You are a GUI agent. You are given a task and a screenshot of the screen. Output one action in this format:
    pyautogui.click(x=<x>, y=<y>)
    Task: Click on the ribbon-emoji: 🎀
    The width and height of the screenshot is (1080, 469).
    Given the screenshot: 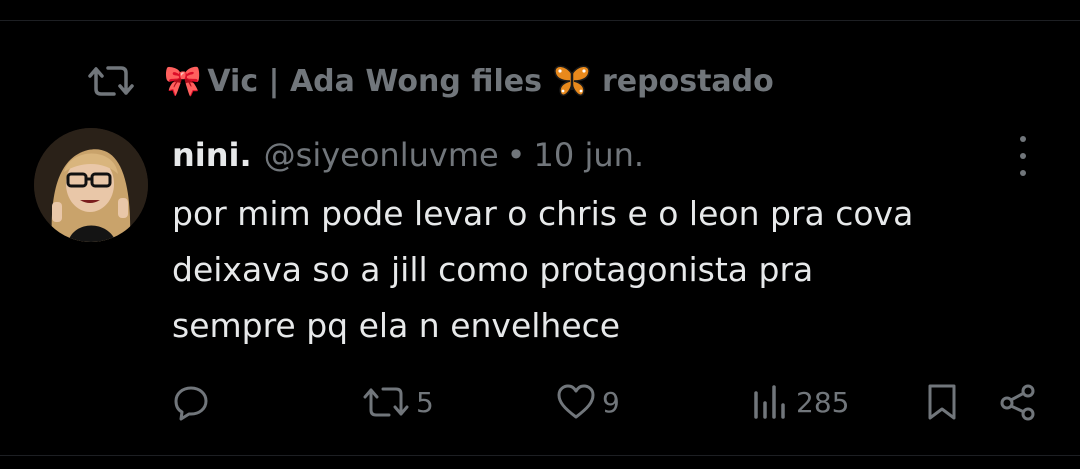 What is the action you would take?
    pyautogui.click(x=183, y=81)
    